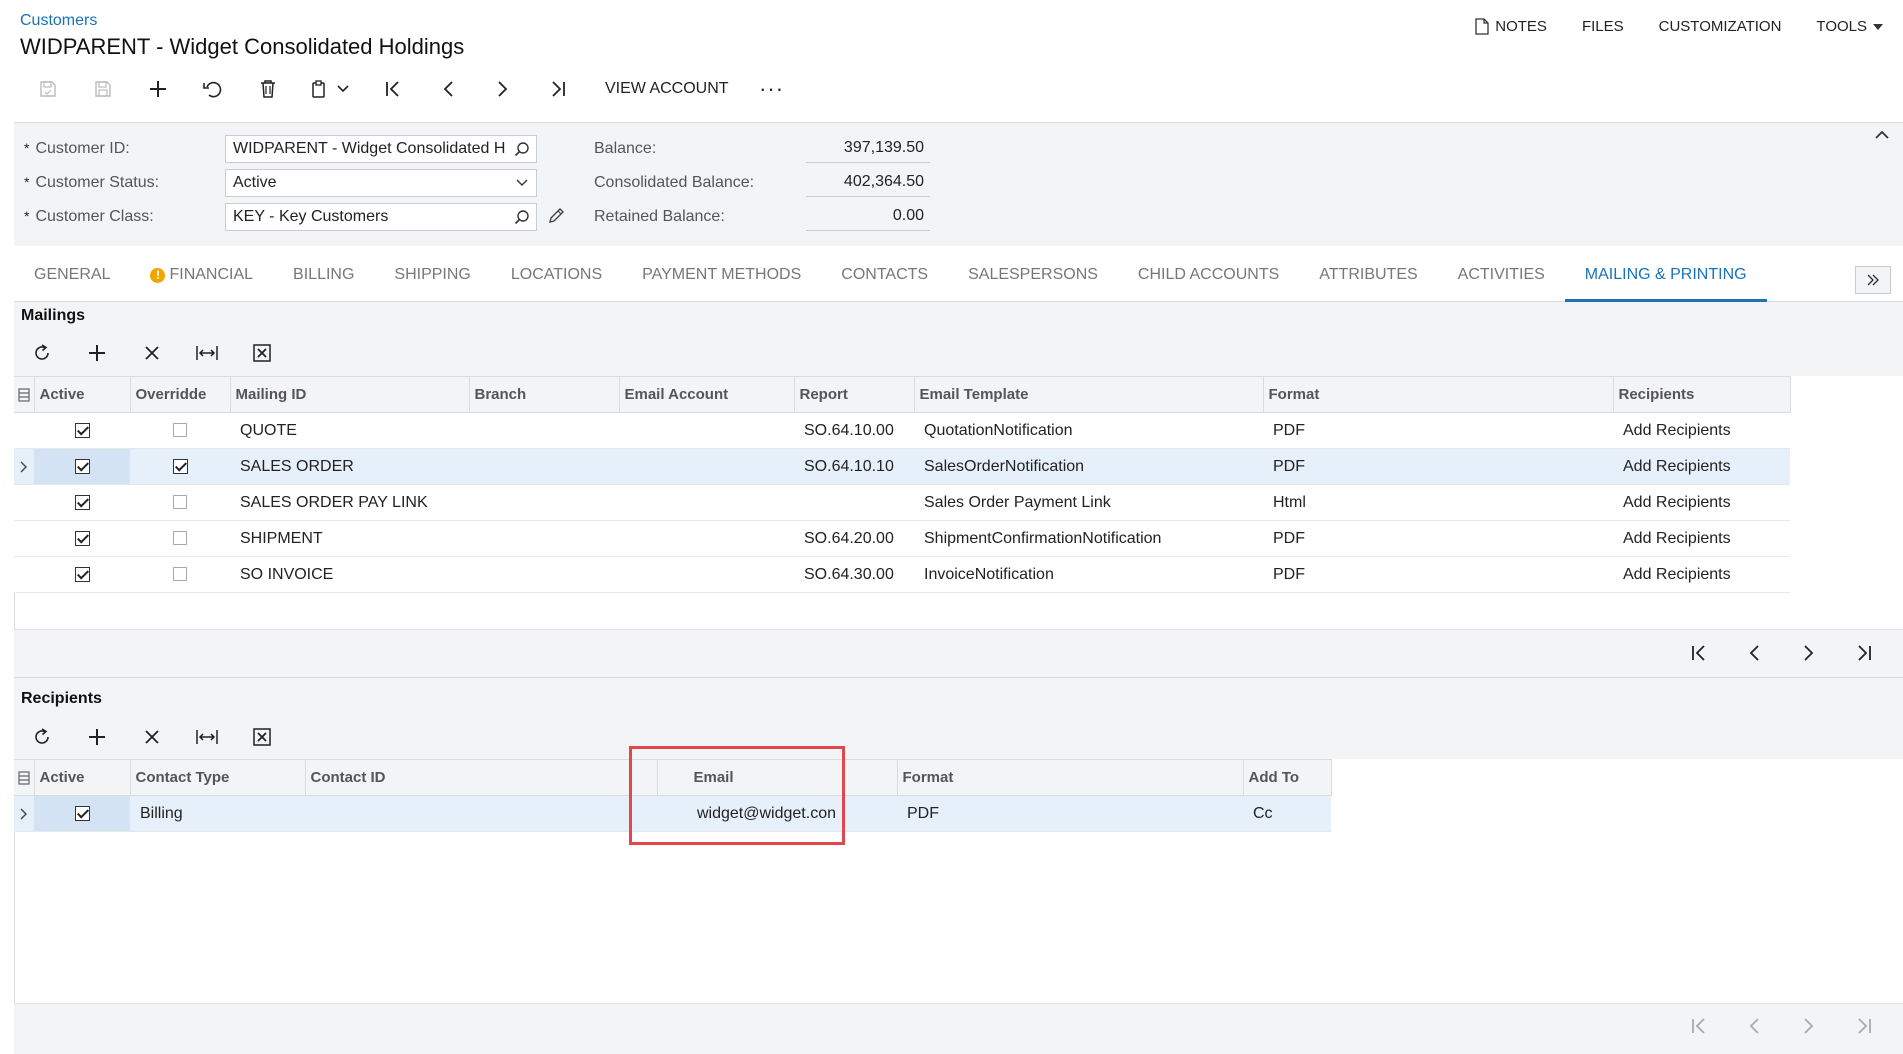 The image size is (1903, 1054). Describe the element at coordinates (102, 89) in the screenshot. I see `save-button` at that location.